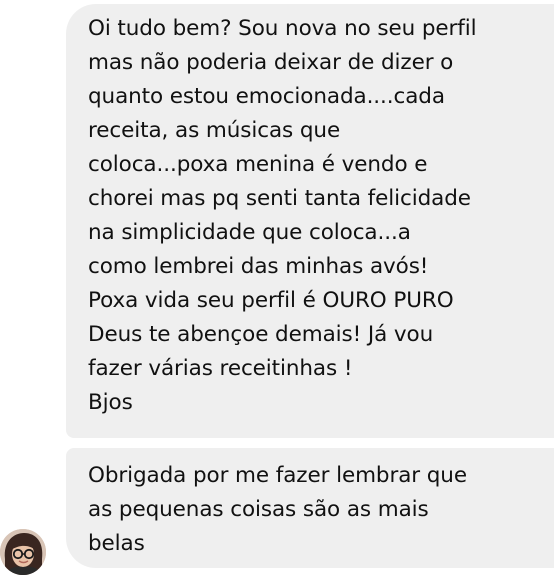 The width and height of the screenshot is (554, 580). Describe the element at coordinates (116, 543) in the screenshot. I see `message-line: belas` at that location.